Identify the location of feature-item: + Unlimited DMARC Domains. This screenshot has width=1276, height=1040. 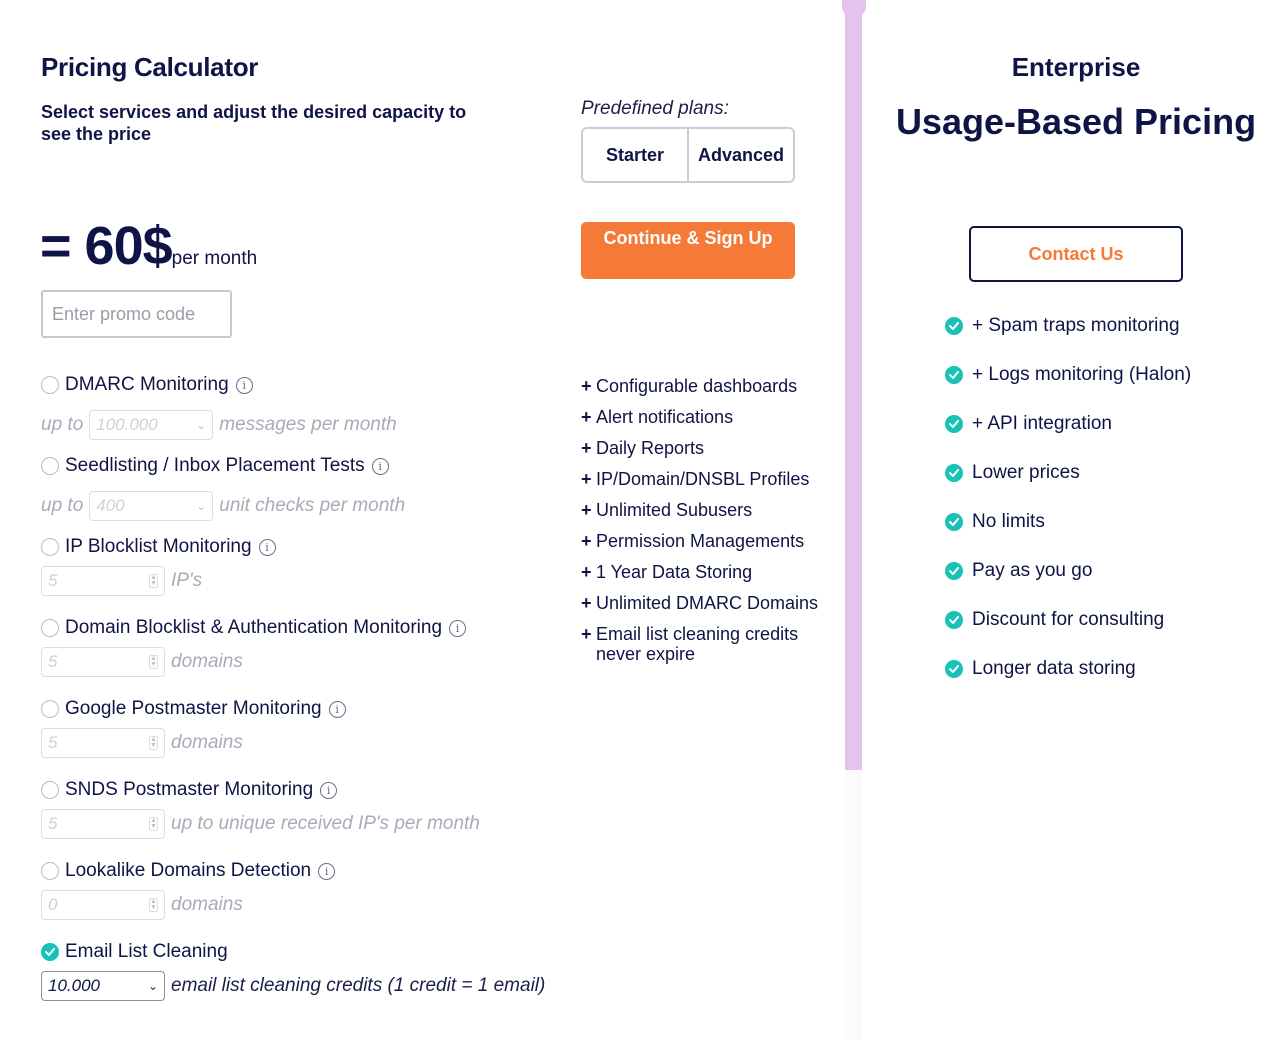
(701, 603).